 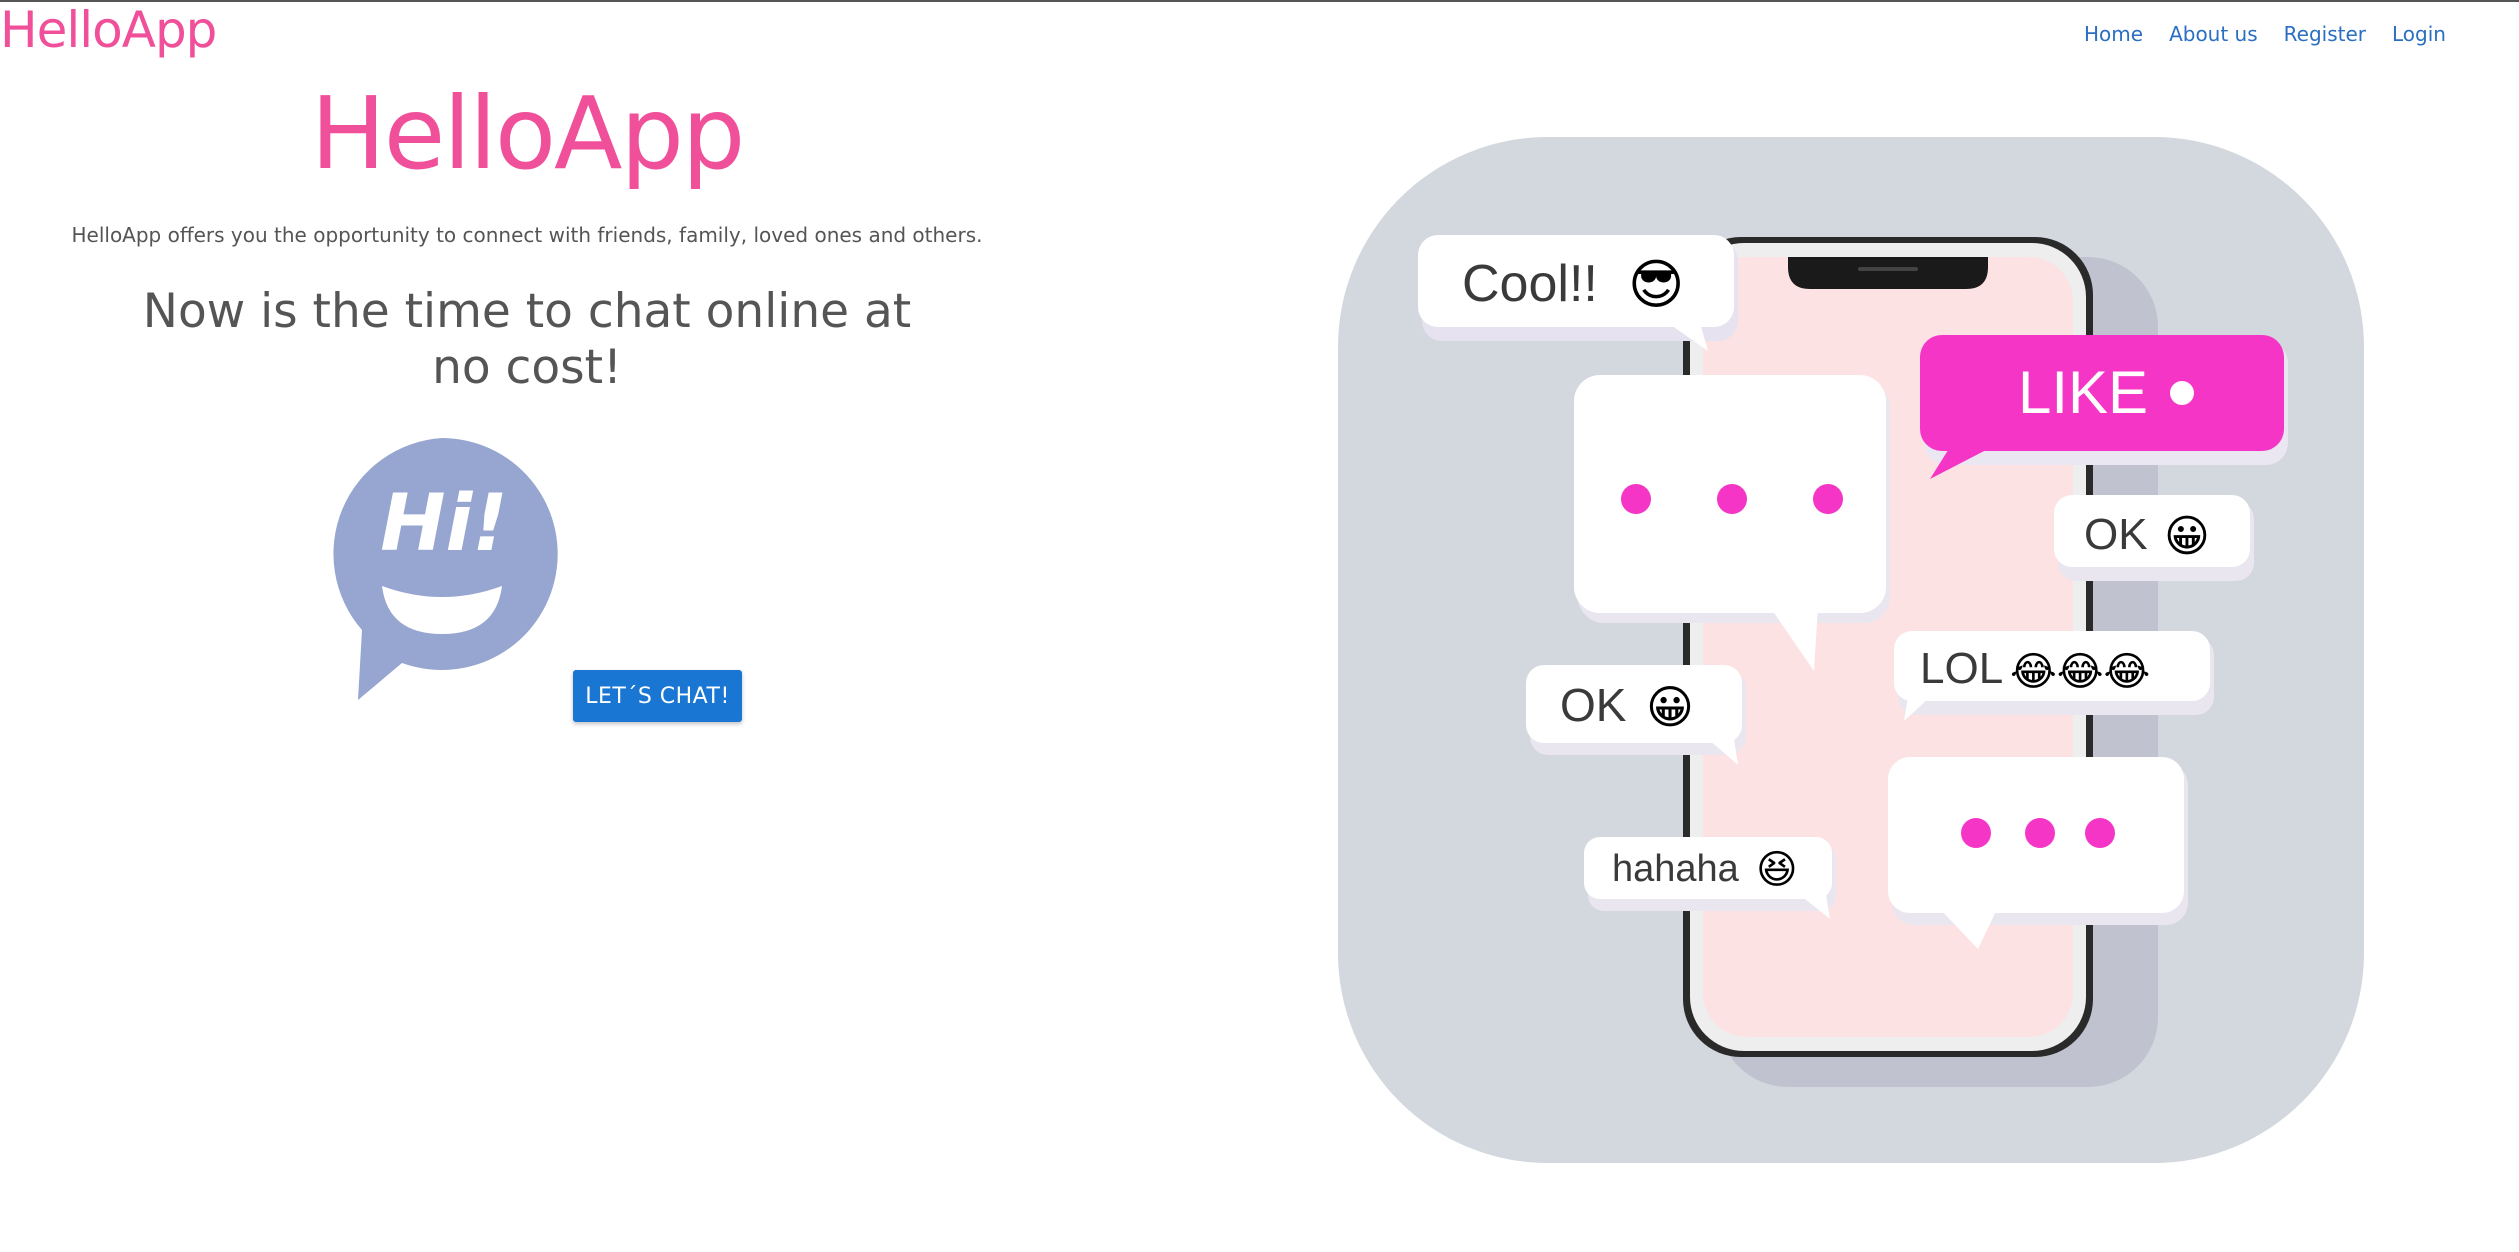 I want to click on typing-bubble-small, so click(x=2038, y=853).